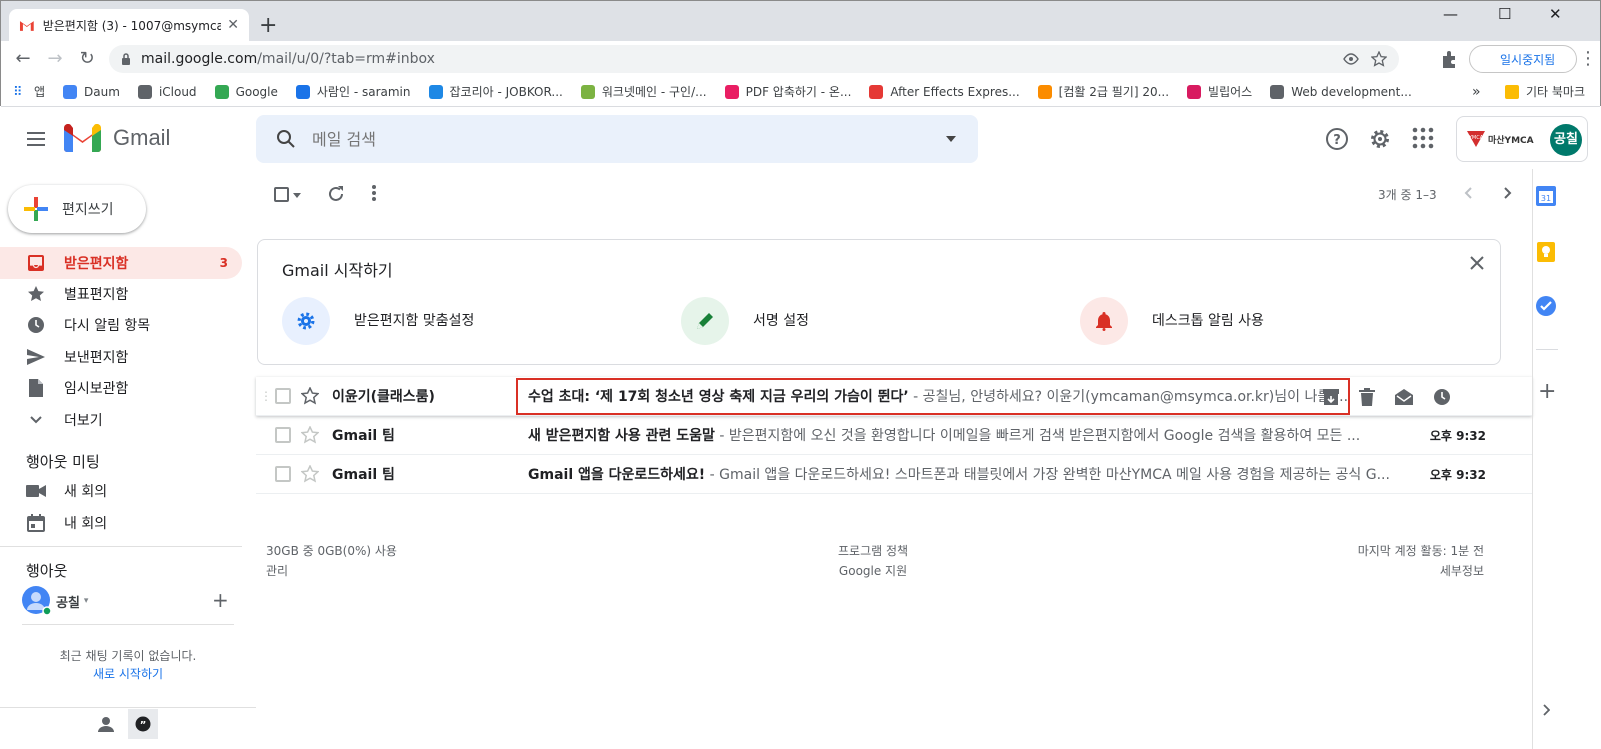  Describe the element at coordinates (1504, 14) in the screenshot. I see `maximize-button: ☐` at that location.